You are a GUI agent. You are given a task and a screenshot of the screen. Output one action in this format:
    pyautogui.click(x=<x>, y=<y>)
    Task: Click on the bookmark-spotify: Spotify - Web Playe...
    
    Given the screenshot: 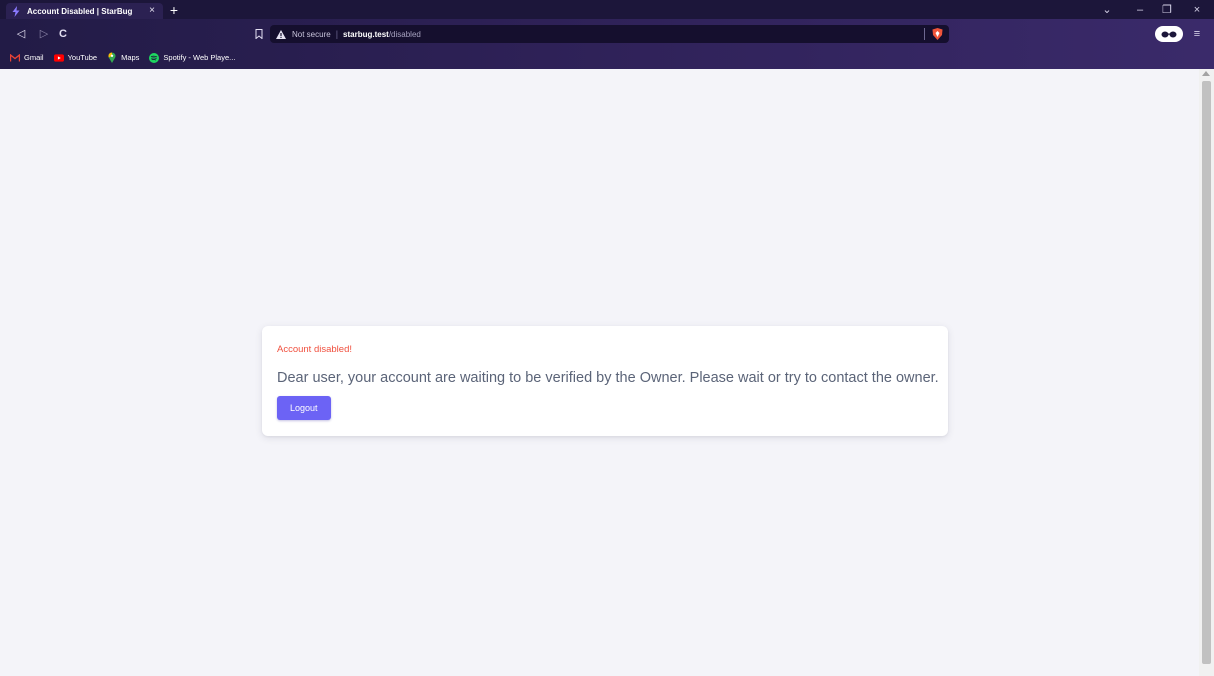 What is the action you would take?
    pyautogui.click(x=192, y=58)
    